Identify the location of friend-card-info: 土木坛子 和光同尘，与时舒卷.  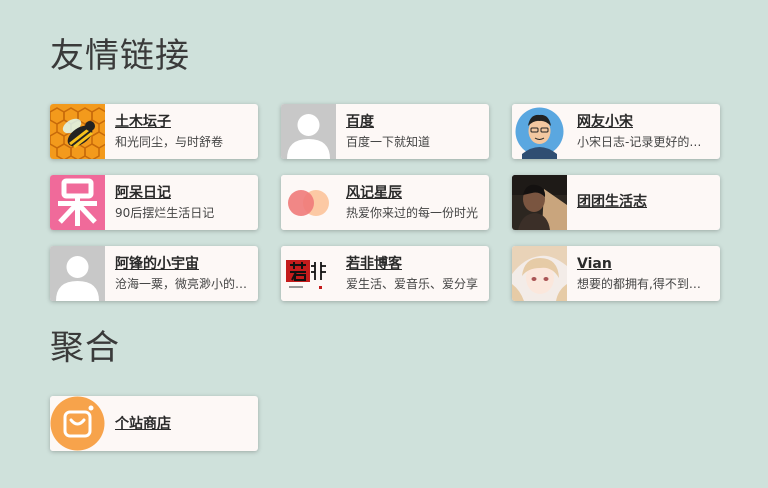
(181, 131).